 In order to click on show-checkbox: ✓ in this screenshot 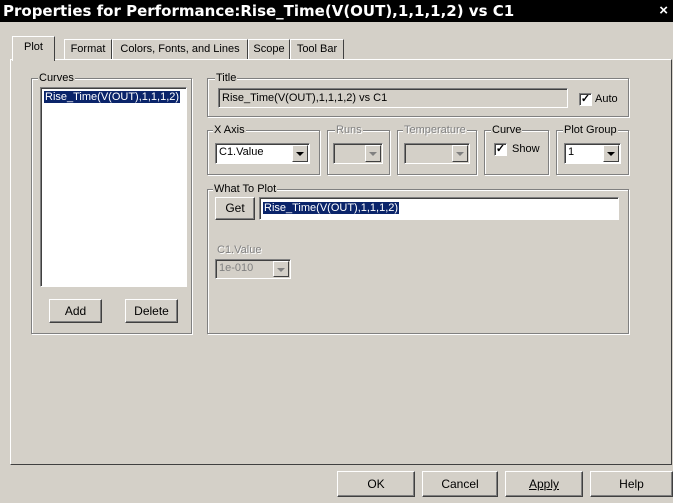, I will do `click(500, 149)`.